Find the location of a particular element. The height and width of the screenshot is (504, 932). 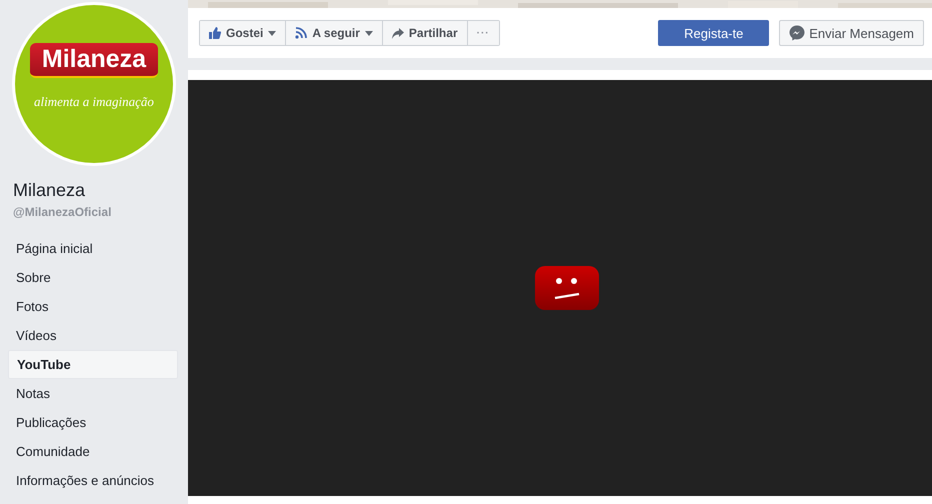

like-button: Gostei is located at coordinates (243, 33).